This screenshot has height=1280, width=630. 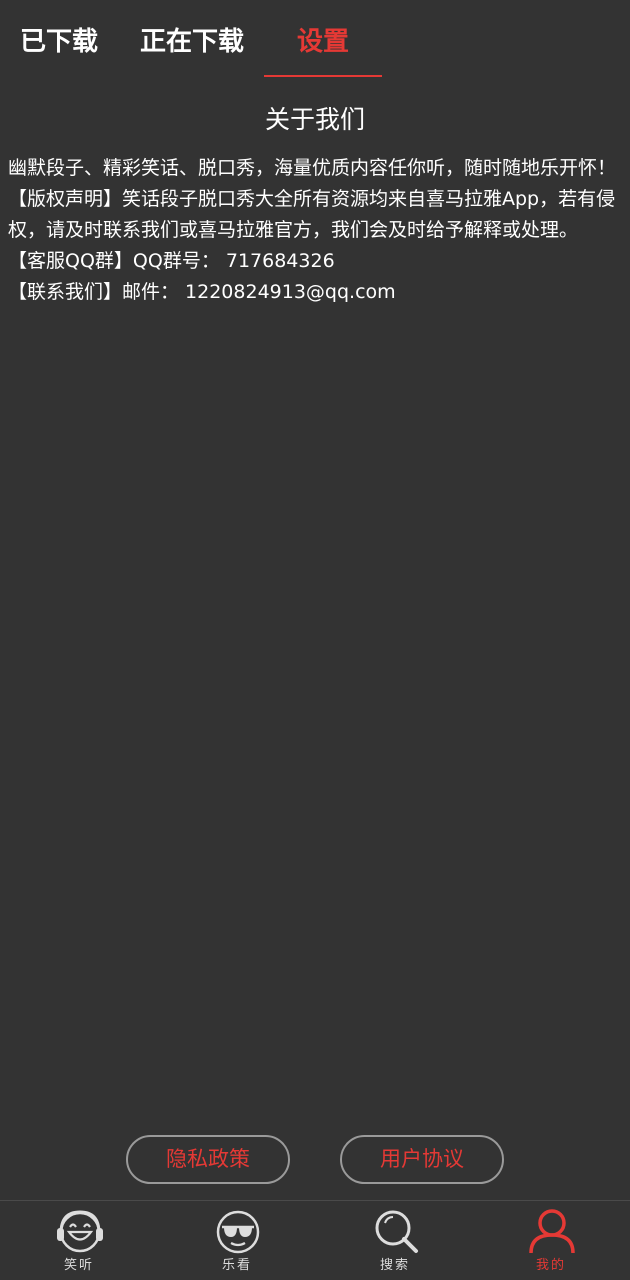 I want to click on nav-item-xiaoting: 笑听, so click(x=79, y=1240).